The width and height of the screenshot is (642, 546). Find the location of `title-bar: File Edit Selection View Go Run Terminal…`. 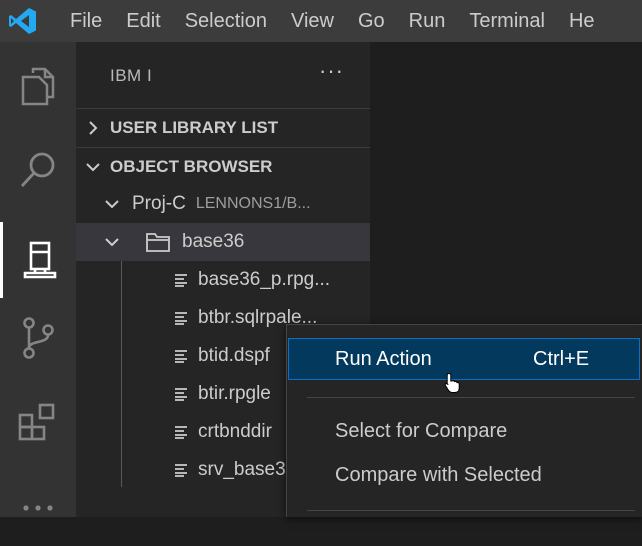

title-bar: File Edit Selection View Go Run Terminal… is located at coordinates (321, 21).